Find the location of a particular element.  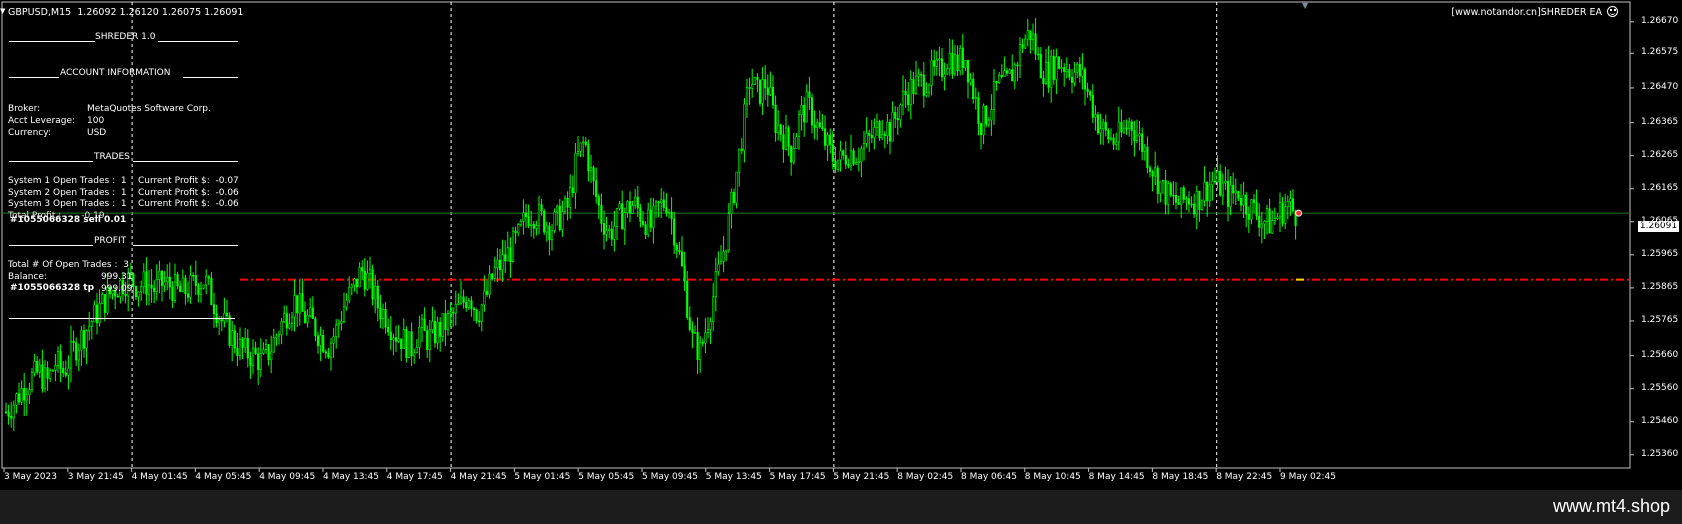

price-axis-label: 1.25765 is located at coordinates (1660, 319).